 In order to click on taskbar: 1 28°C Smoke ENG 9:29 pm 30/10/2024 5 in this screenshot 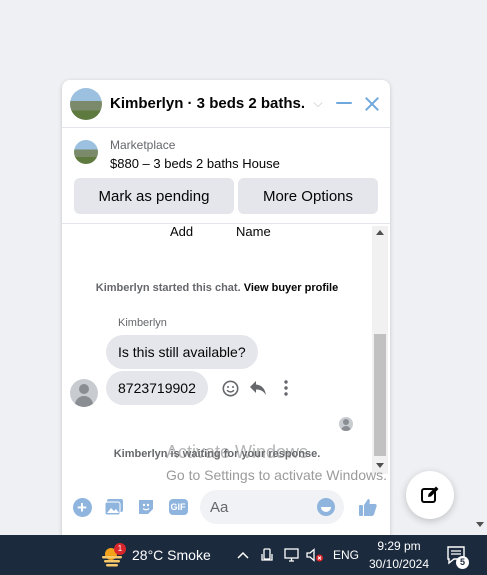, I will do `click(243, 555)`.